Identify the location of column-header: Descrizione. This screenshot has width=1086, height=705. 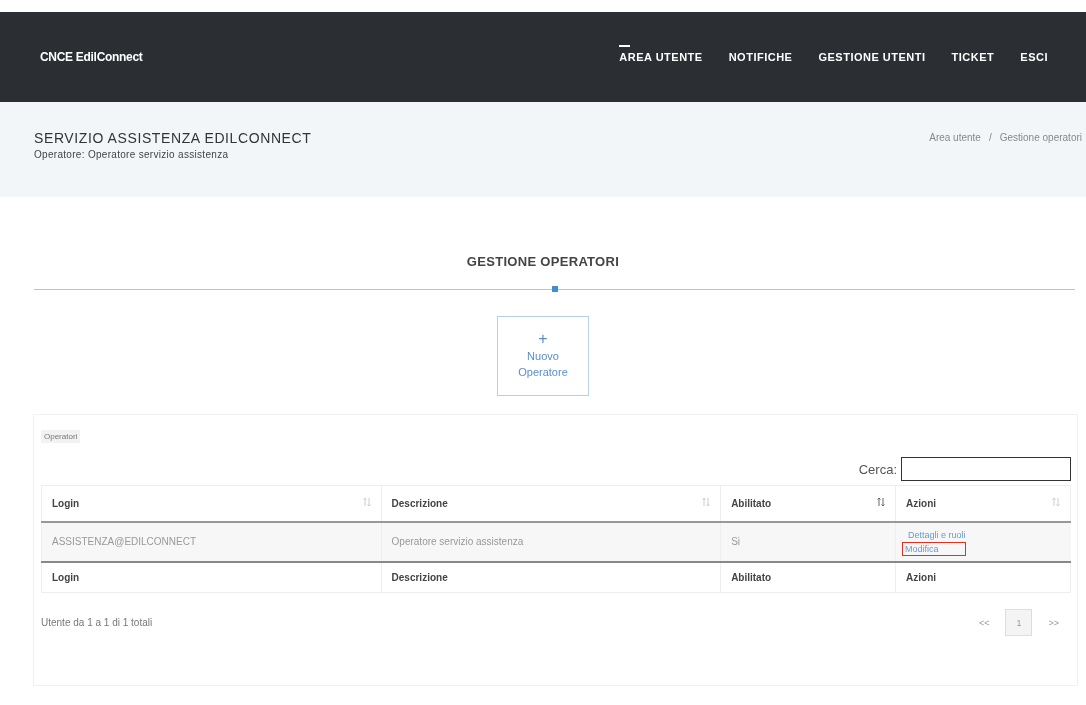
(551, 503).